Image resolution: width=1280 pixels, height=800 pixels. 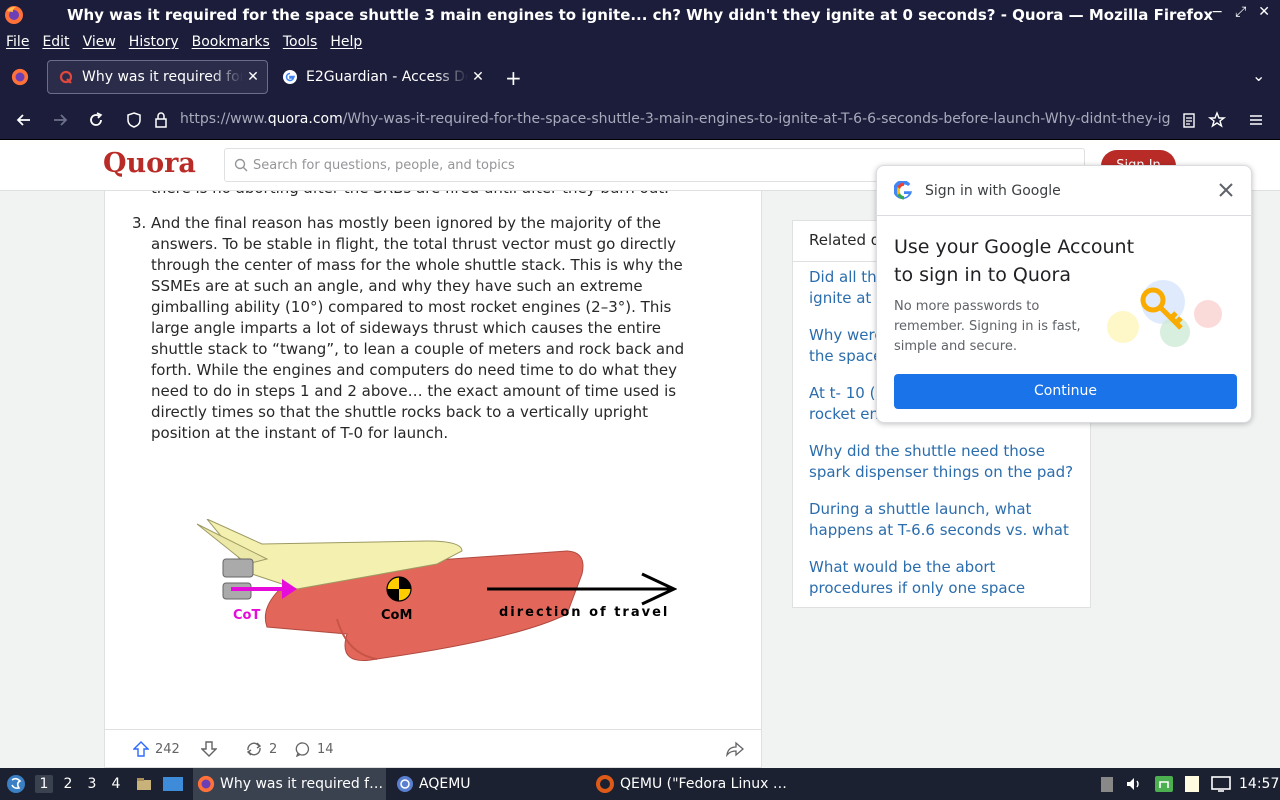 What do you see at coordinates (387, 77) in the screenshot?
I see `tab-label: E2Guardian - Access Denied` at bounding box center [387, 77].